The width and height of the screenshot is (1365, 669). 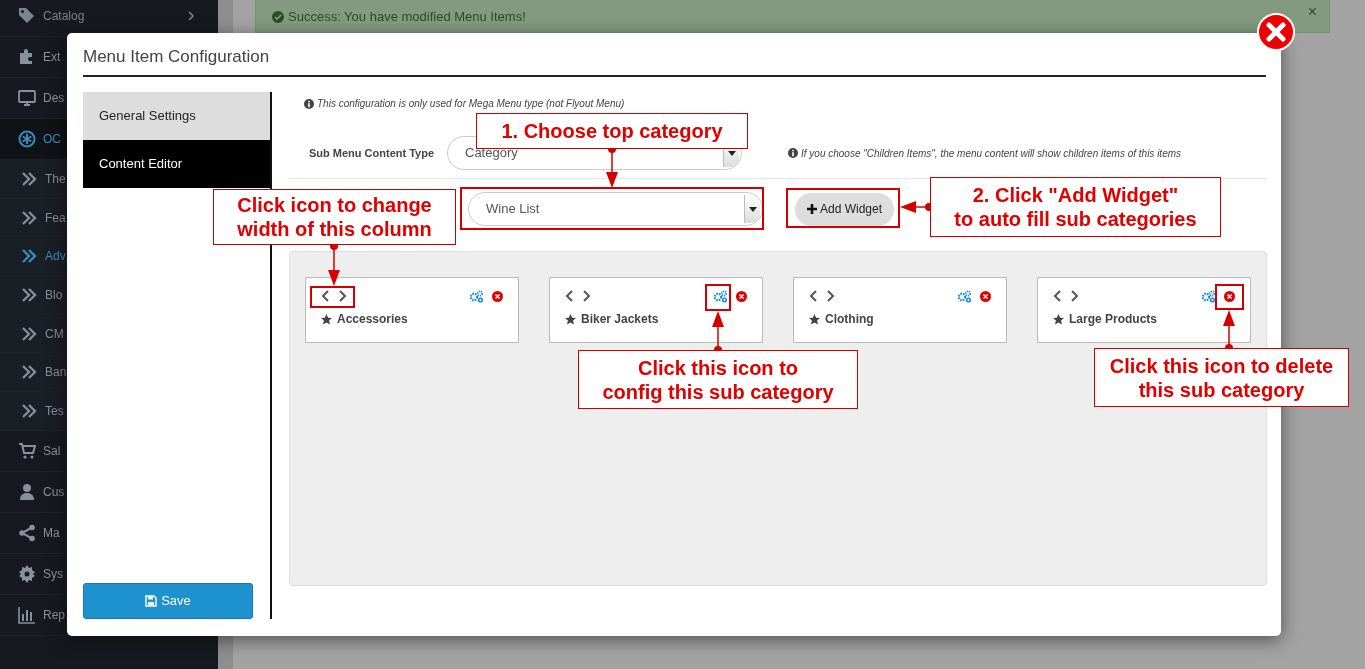 I want to click on user-icon, so click(x=27, y=491).